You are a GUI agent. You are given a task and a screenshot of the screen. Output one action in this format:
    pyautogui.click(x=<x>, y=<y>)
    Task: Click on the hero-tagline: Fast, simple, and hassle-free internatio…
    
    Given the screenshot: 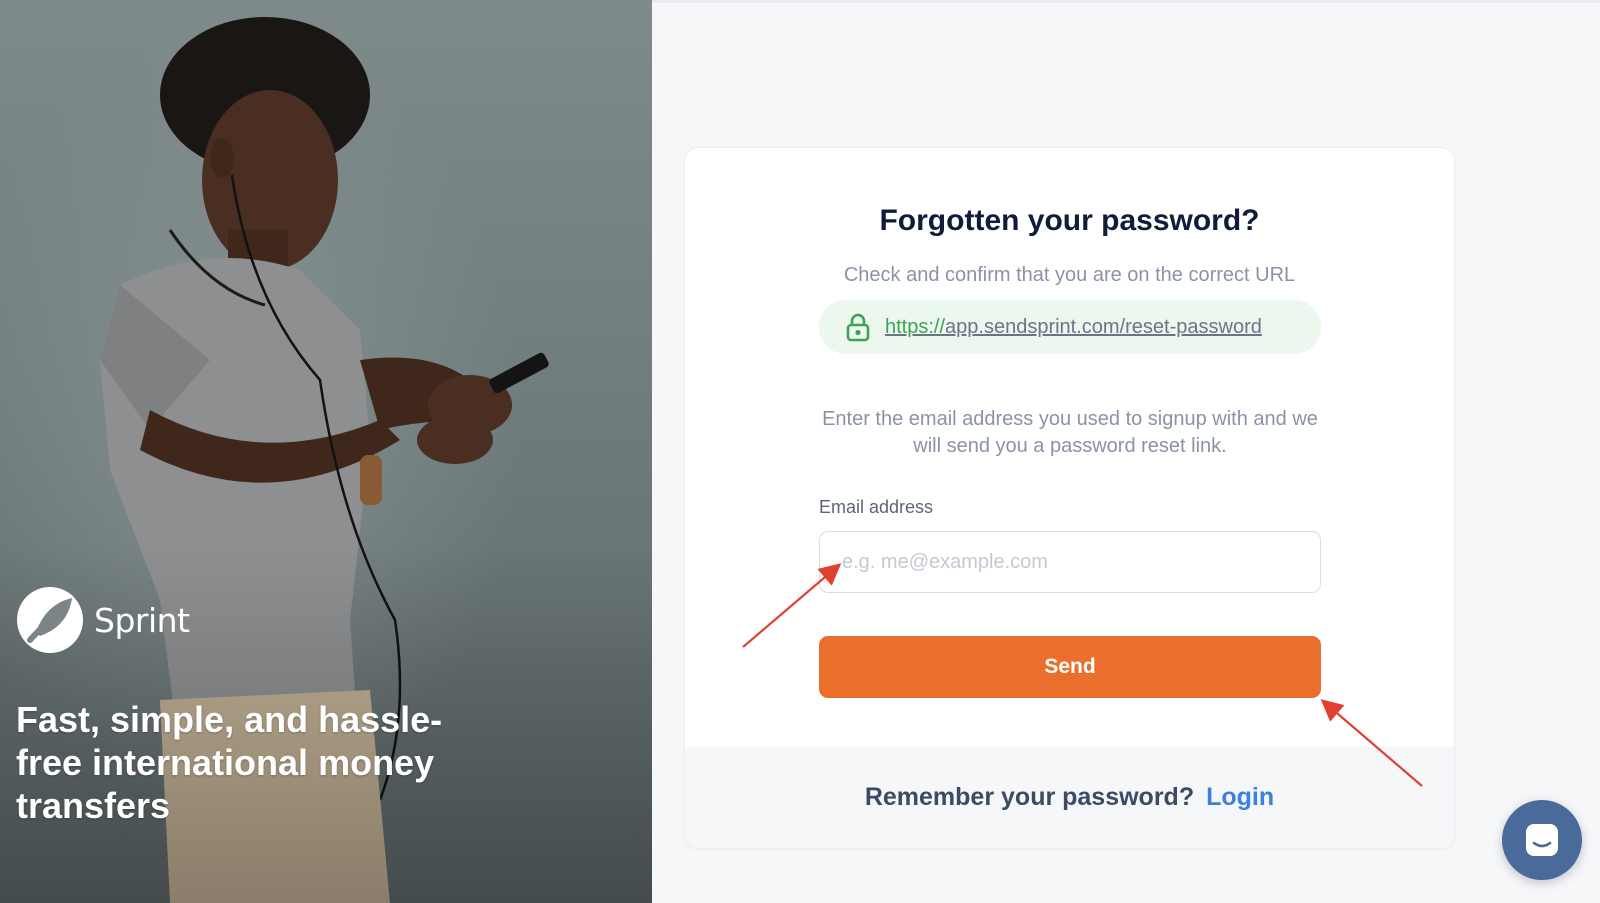 What is the action you would take?
    pyautogui.click(x=229, y=762)
    